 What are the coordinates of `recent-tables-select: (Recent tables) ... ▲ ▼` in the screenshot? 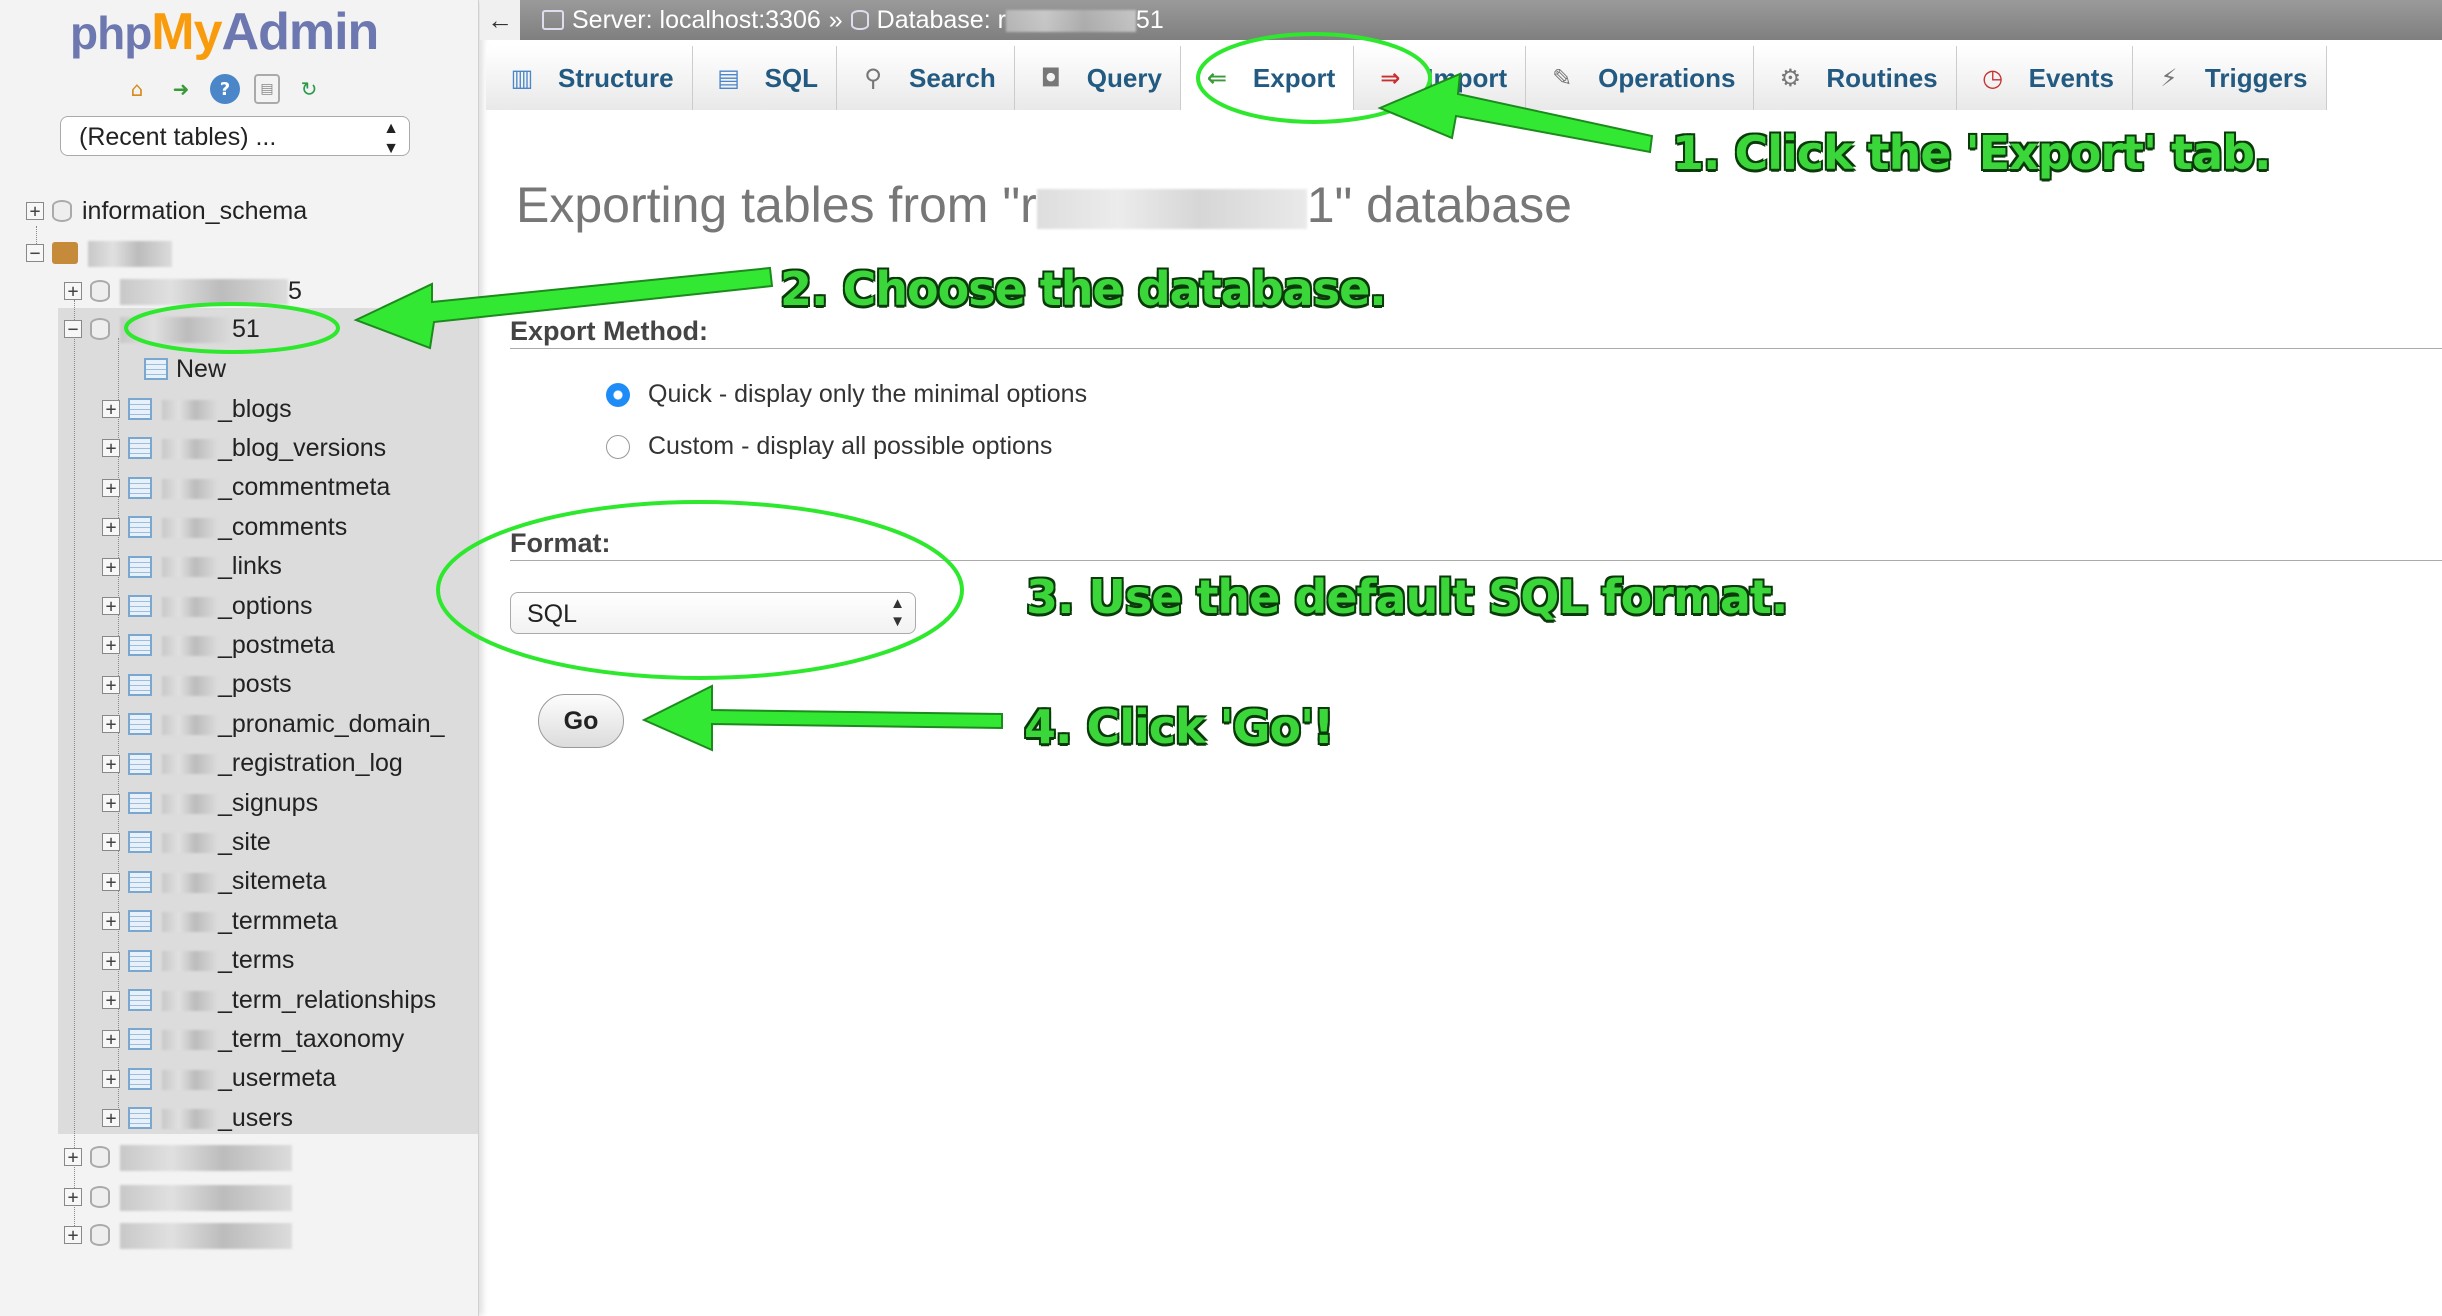 It's located at (235, 136).